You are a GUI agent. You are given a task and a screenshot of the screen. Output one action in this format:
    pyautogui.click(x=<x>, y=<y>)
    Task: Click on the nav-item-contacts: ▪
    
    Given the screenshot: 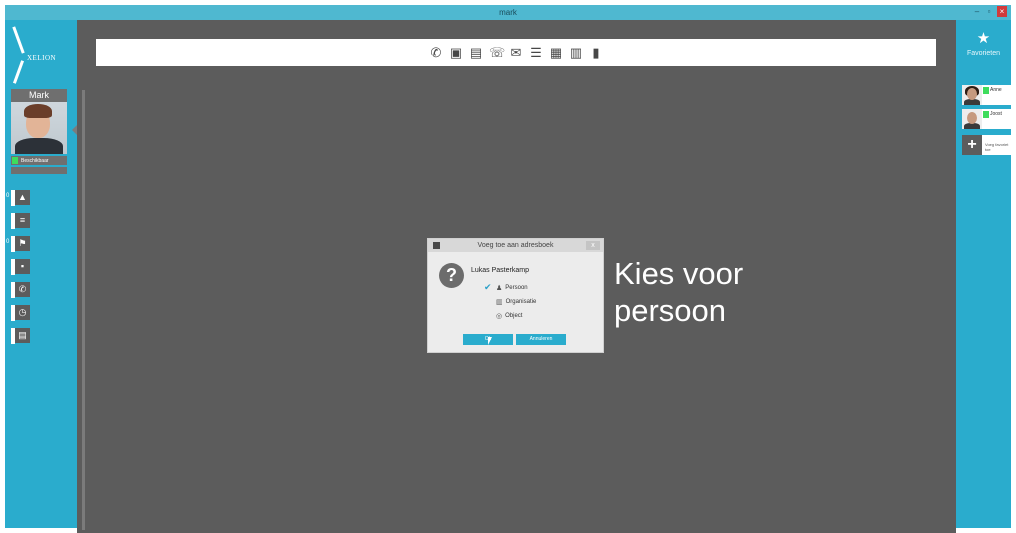 What is the action you would take?
    pyautogui.click(x=20, y=267)
    